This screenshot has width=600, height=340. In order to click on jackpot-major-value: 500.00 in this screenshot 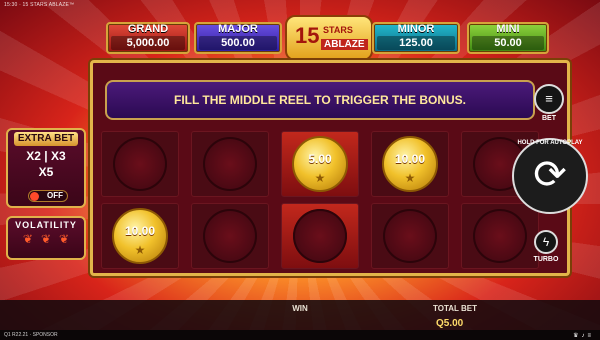, I will do `click(238, 43)`.